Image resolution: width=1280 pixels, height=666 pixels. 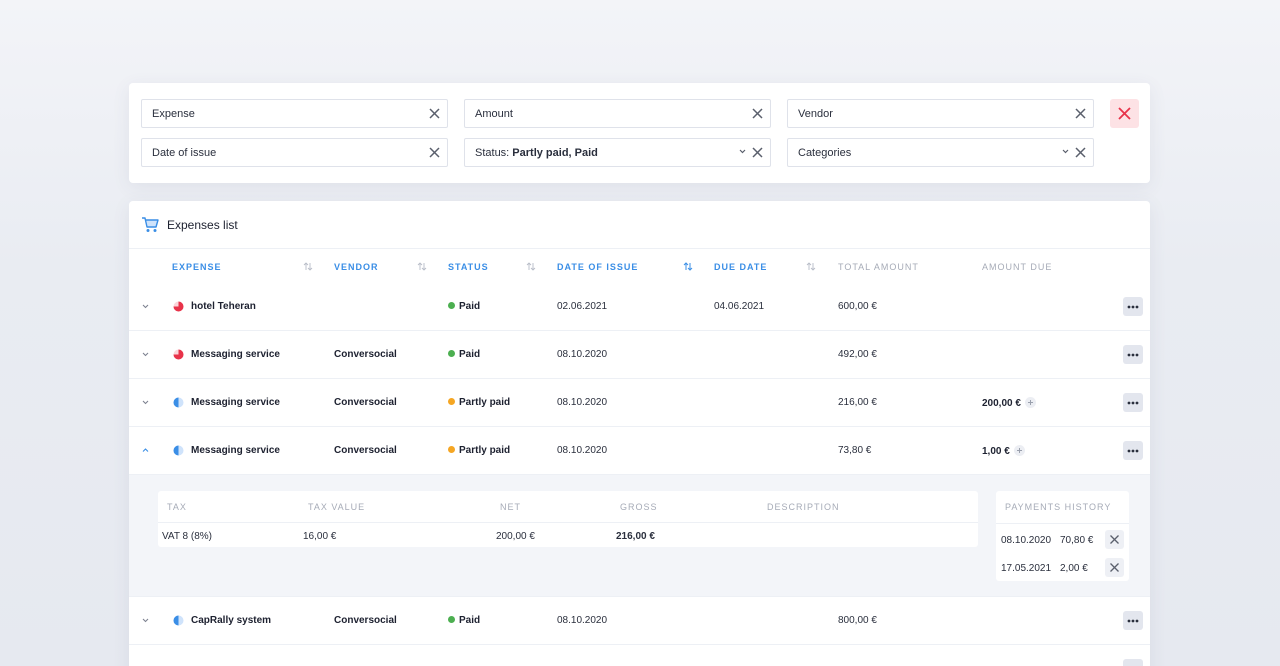 What do you see at coordinates (825, 152) in the screenshot?
I see `categories-filter-label: Categories` at bounding box center [825, 152].